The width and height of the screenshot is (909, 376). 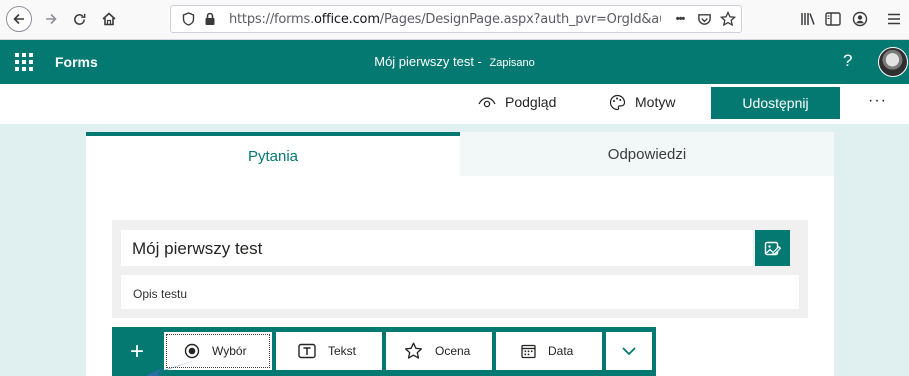 I want to click on pocket-icon, so click(x=704, y=19).